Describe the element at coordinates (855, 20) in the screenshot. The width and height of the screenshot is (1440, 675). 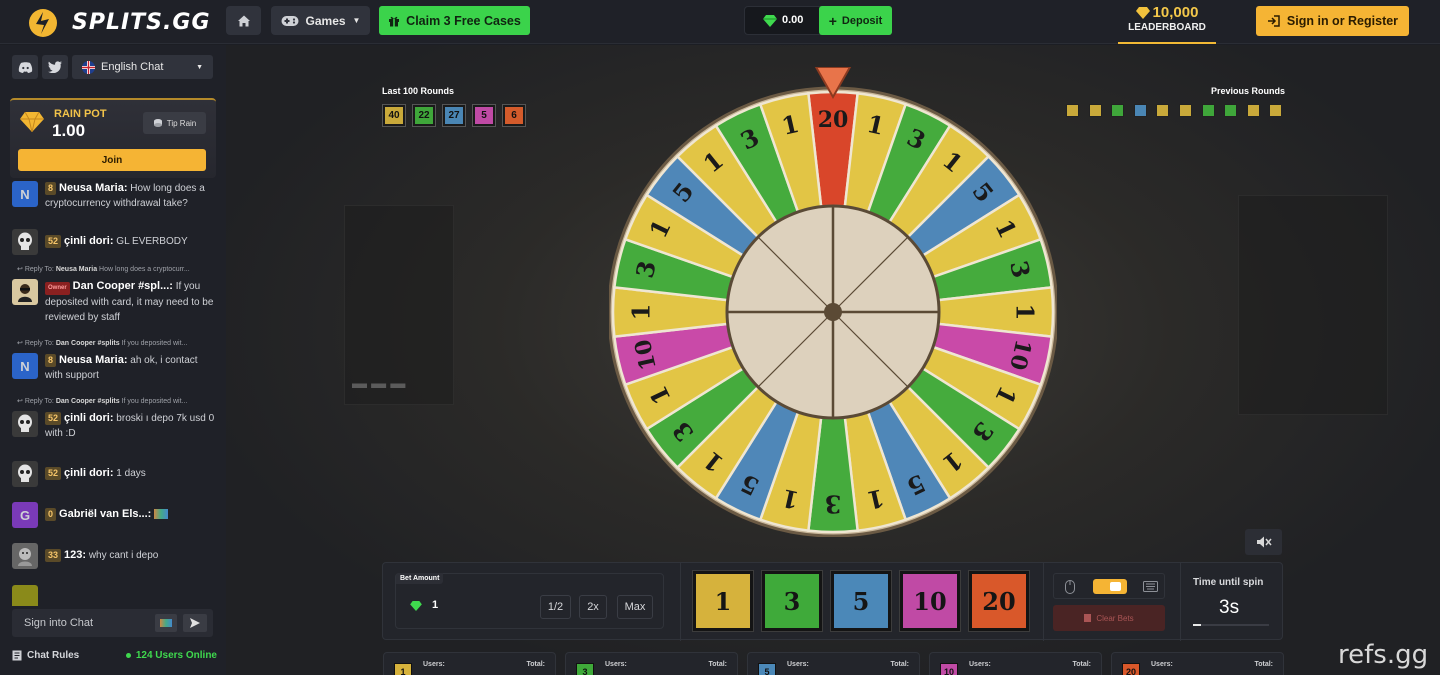
I see `deposit-button: + Deposit` at that location.